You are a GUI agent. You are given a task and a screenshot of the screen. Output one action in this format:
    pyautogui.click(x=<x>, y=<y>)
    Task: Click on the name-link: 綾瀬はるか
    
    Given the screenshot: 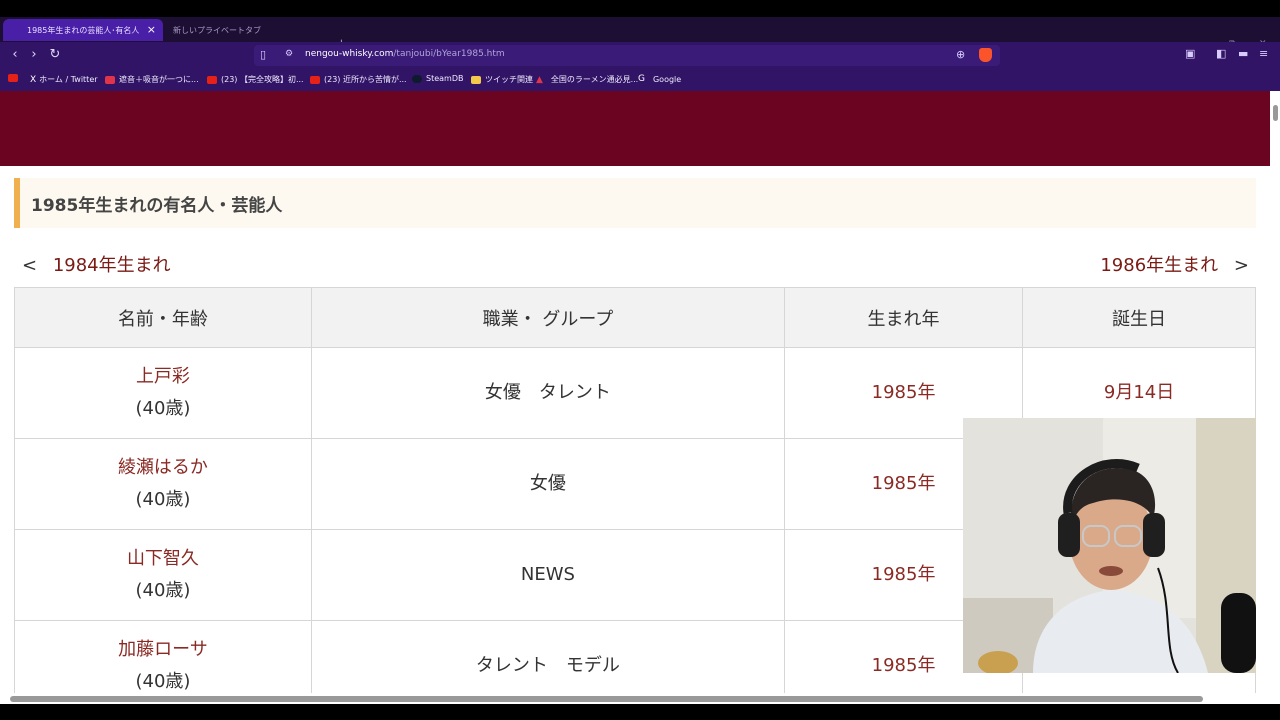 What is the action you would take?
    pyautogui.click(x=163, y=467)
    